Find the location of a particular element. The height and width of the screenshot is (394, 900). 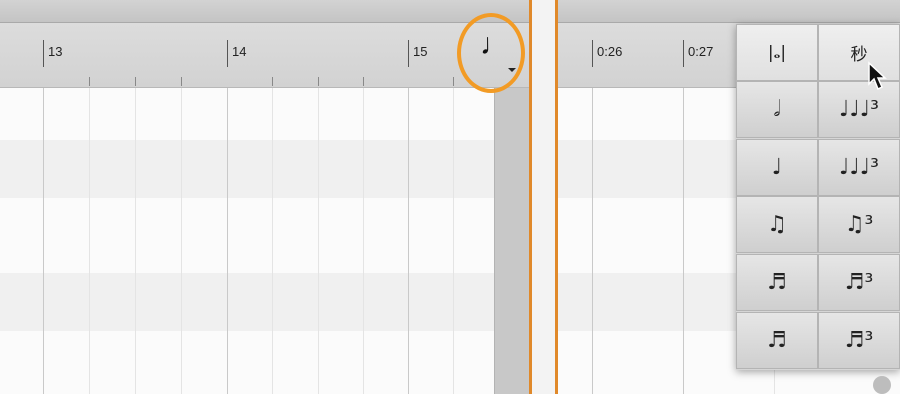

highlight-circle is located at coordinates (491, 53).